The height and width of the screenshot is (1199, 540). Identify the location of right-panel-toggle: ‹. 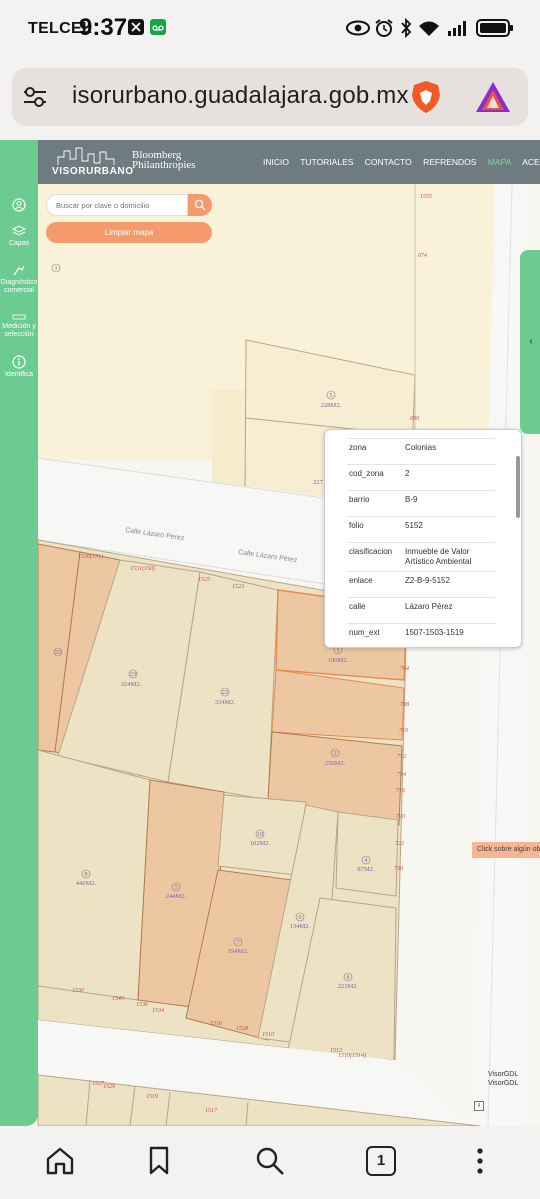
(530, 342).